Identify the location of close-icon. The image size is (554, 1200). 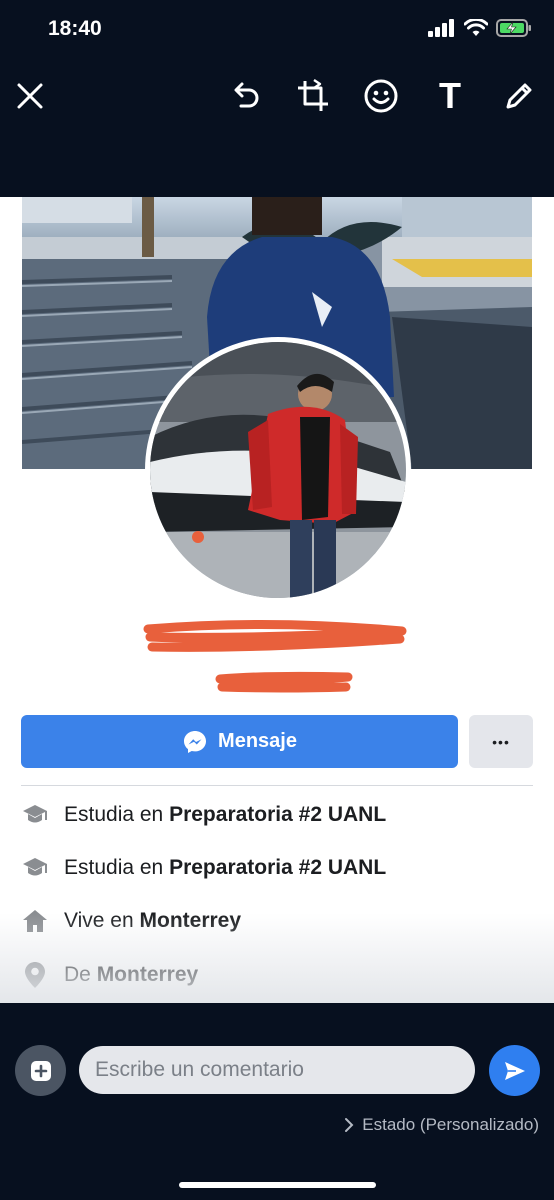
(30, 96).